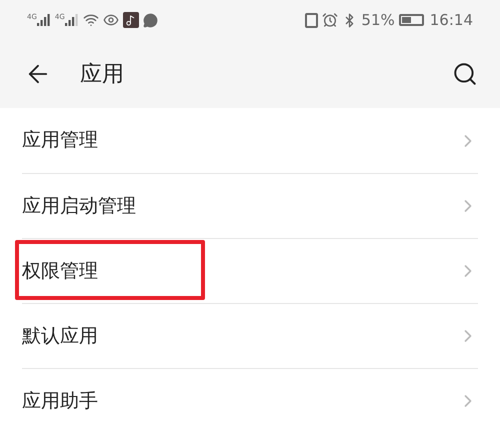 The image size is (500, 438). I want to click on settings-item: 应用管理, so click(250, 140).